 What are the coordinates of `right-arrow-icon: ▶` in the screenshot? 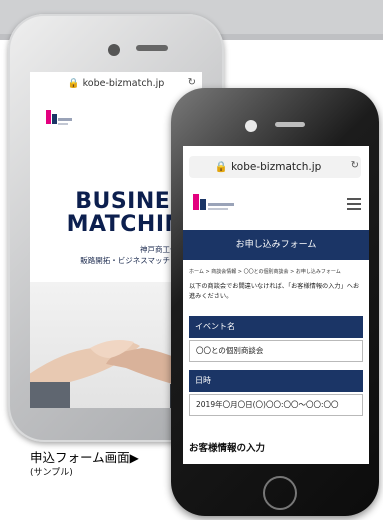 It's located at (134, 458).